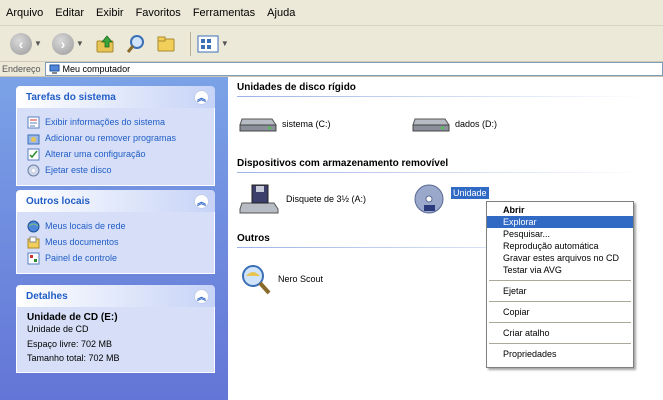  What do you see at coordinates (343, 163) in the screenshot?
I see `group-heading-removable: Dispositivos com armazenamento removível` at bounding box center [343, 163].